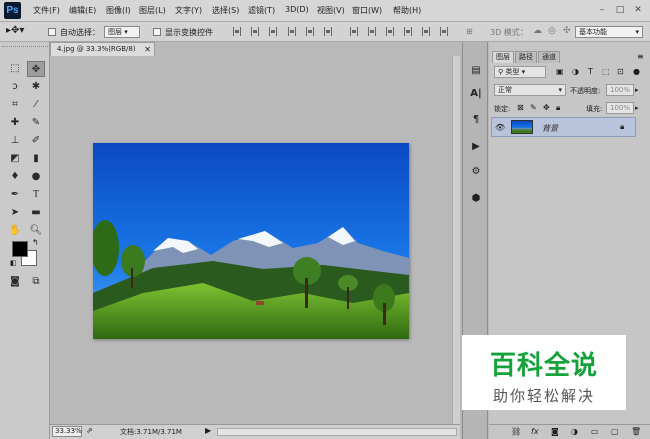 The height and width of the screenshot is (439, 650). What do you see at coordinates (89, 430) in the screenshot?
I see `export-icon: ⇗` at bounding box center [89, 430].